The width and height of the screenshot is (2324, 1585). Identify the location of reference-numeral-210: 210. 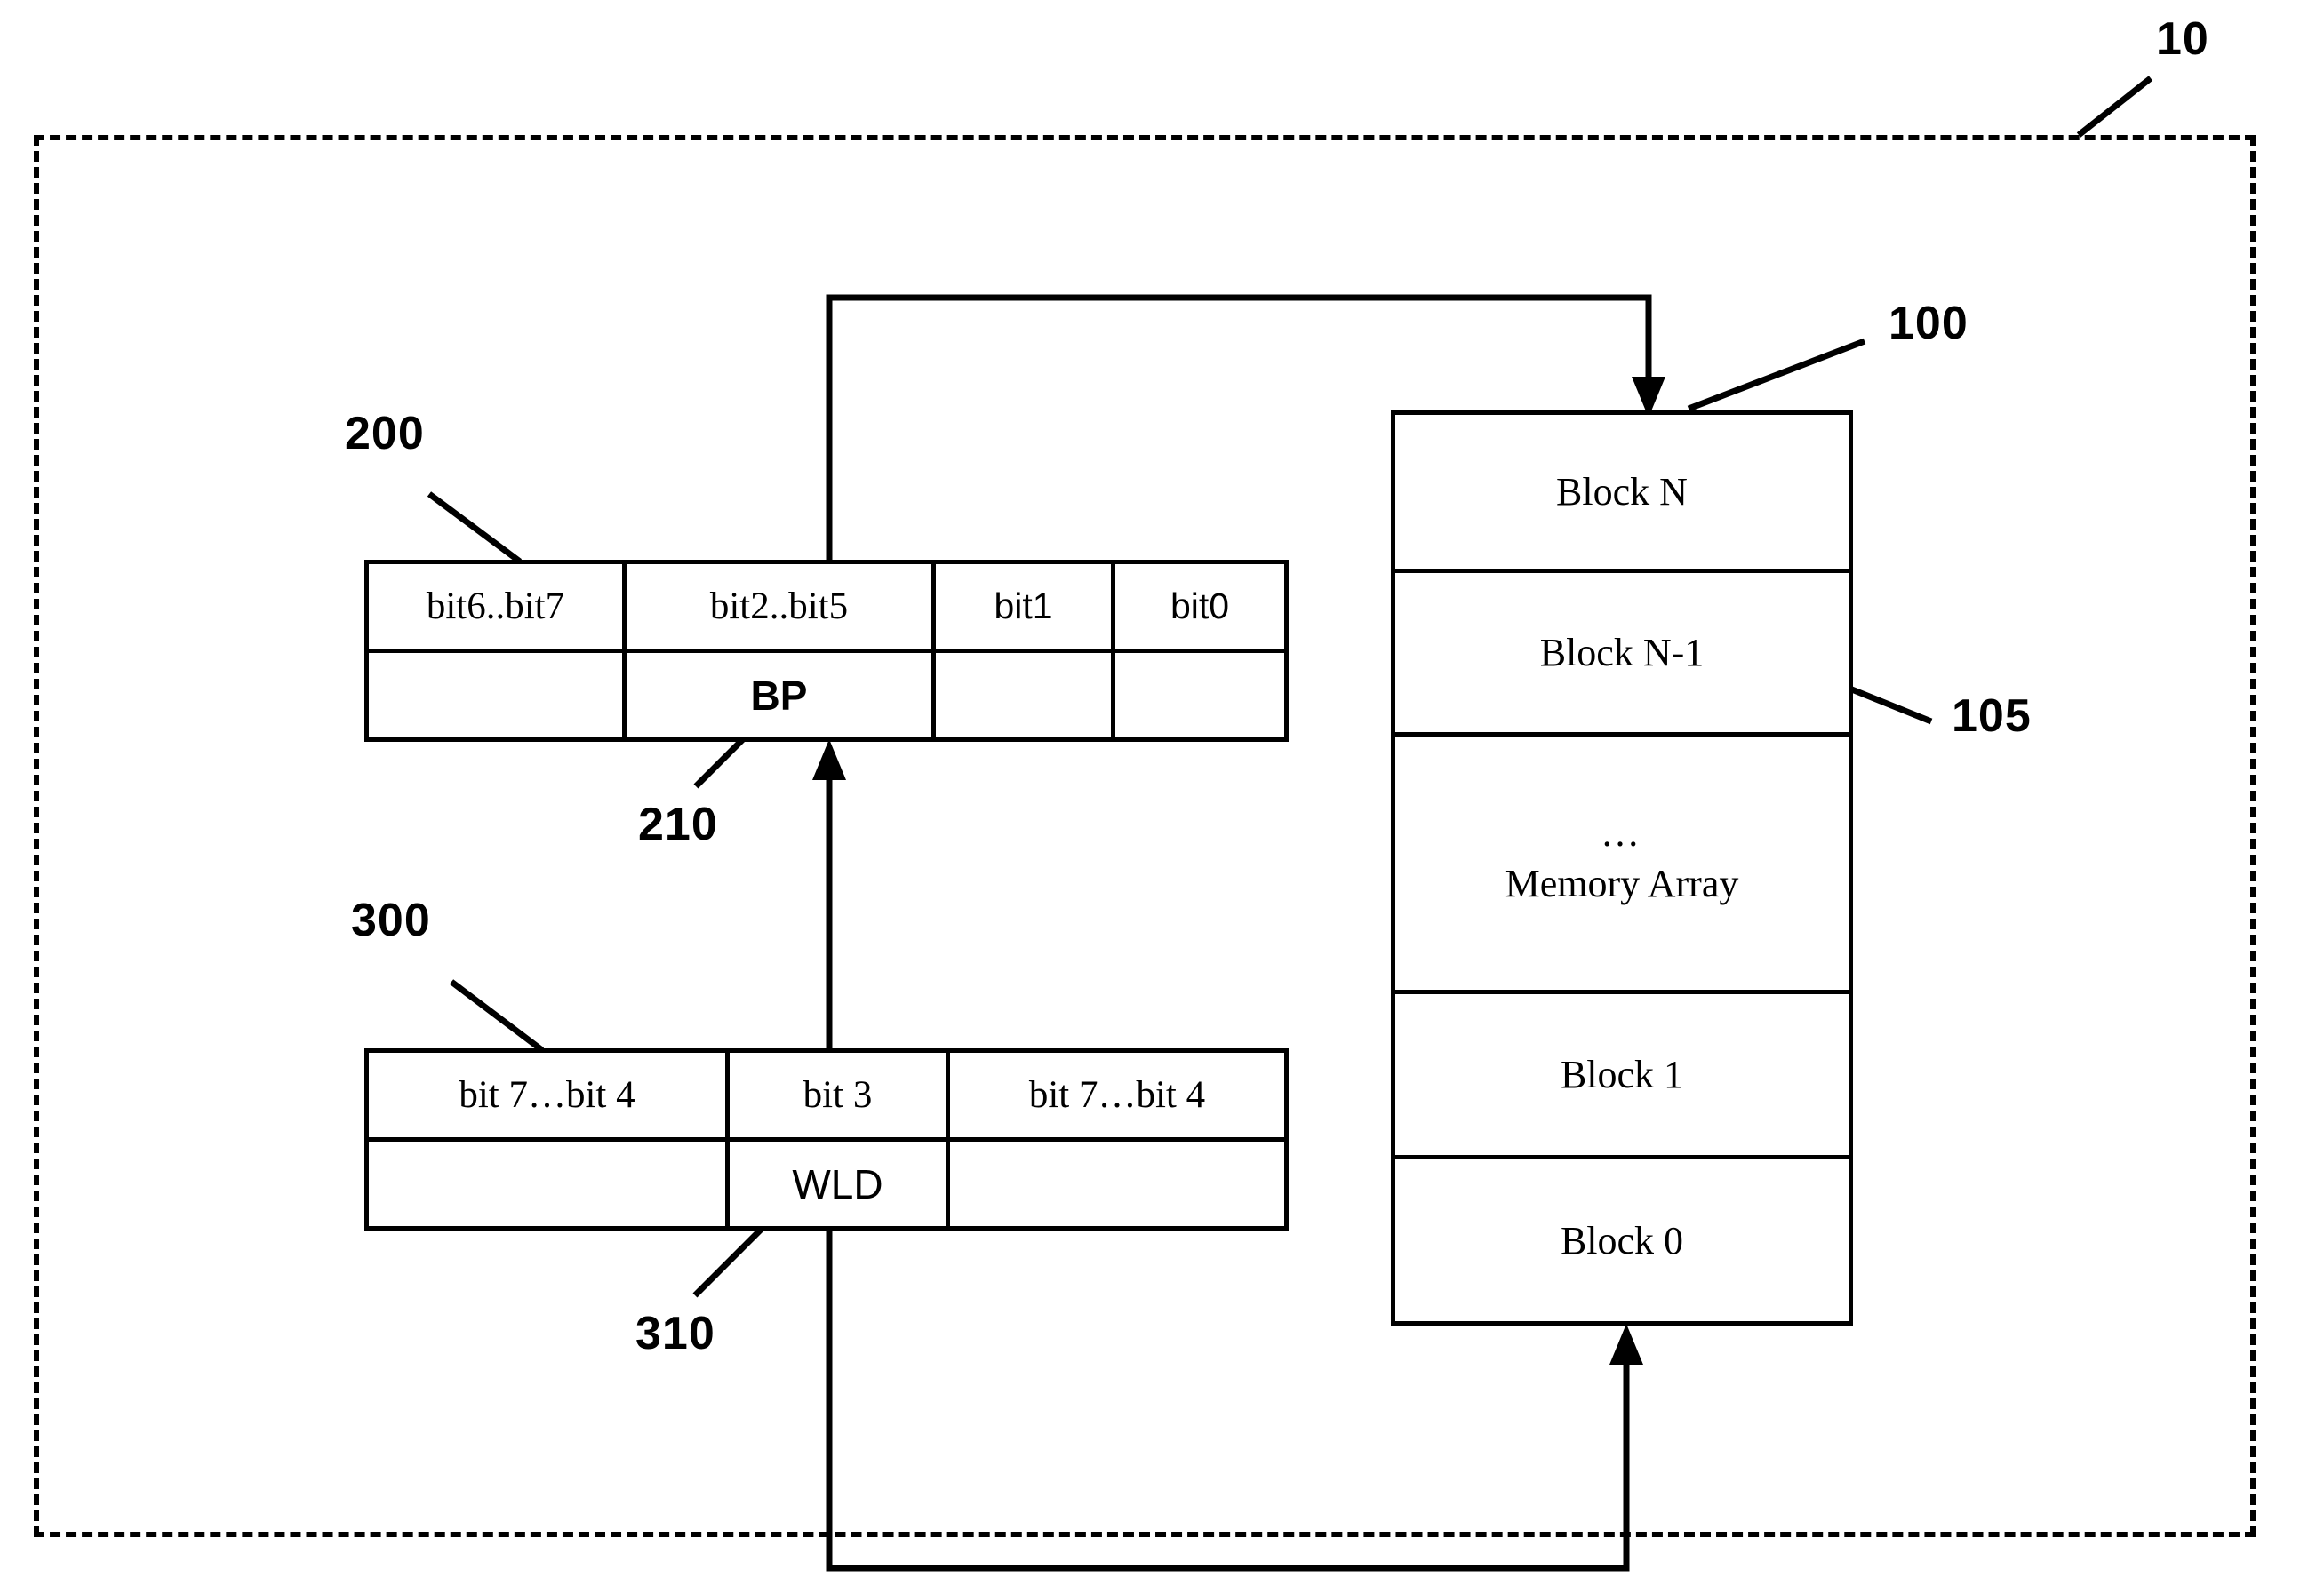
(678, 825).